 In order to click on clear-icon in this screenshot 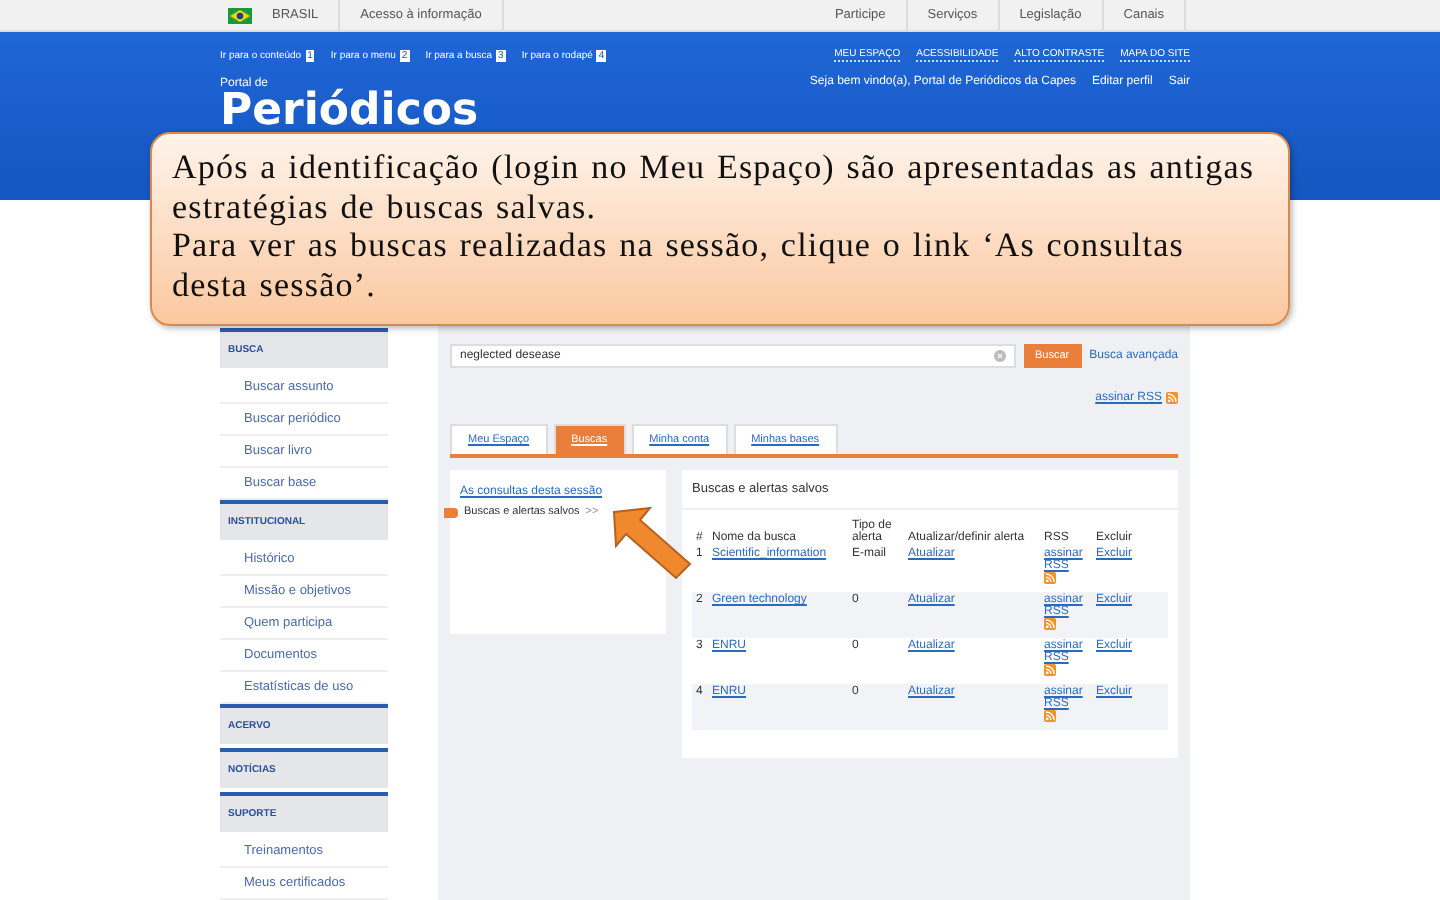, I will do `click(999, 356)`.